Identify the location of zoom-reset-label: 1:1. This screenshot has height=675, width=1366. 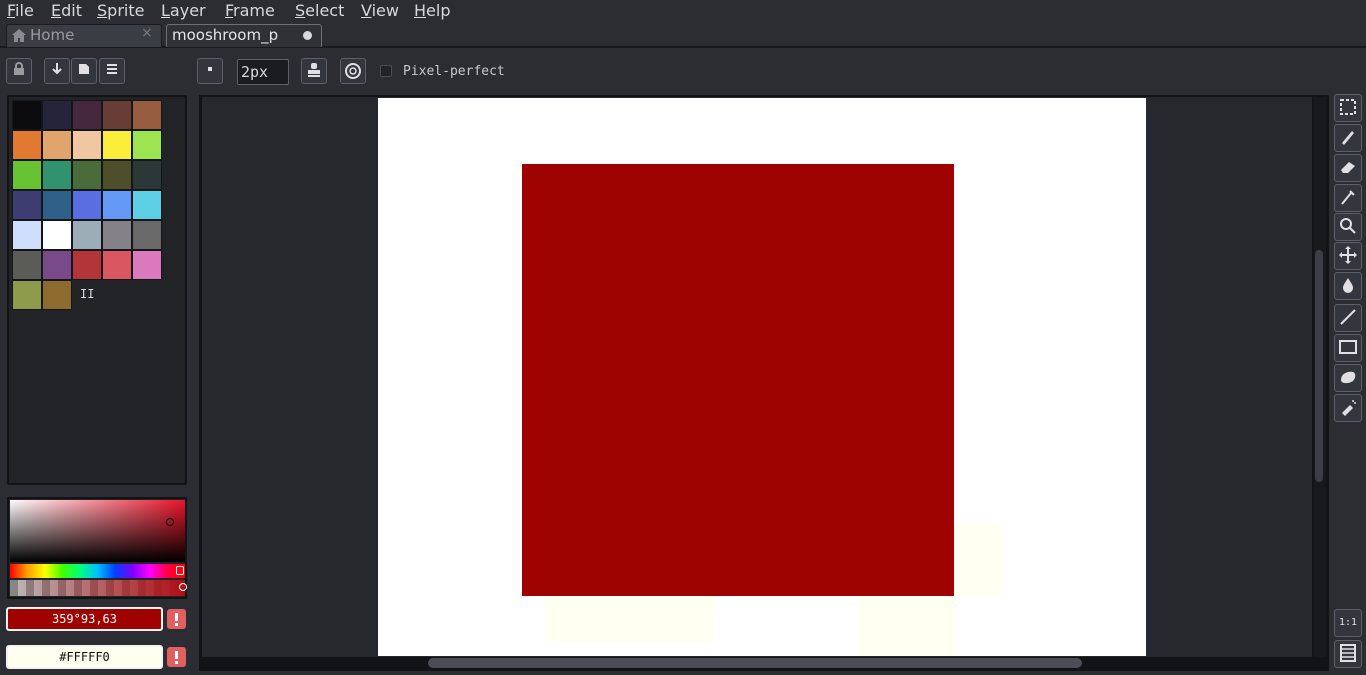
(1348, 622).